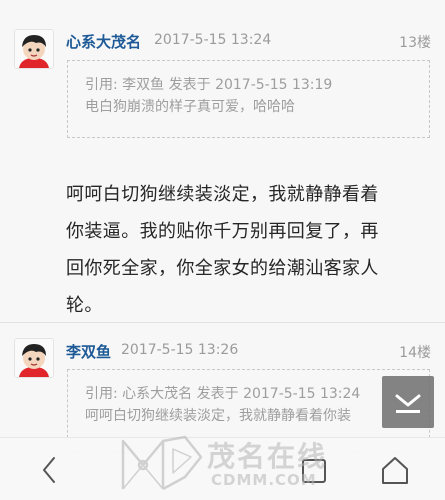 This screenshot has width=445, height=500. Describe the element at coordinates (222, 231) in the screenshot. I see `post-body-line: 你装逼。我的贴你千万别再回复了，再` at that location.